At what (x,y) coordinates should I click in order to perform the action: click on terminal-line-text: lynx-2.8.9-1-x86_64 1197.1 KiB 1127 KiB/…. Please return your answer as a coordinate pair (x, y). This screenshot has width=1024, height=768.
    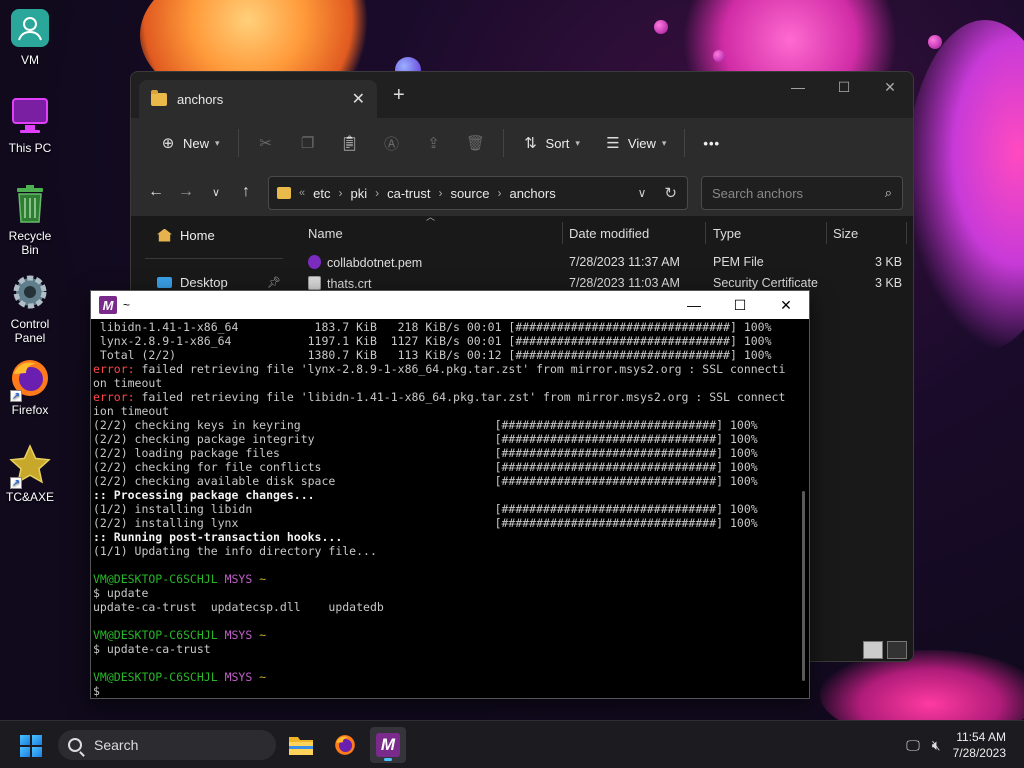
    Looking at the image, I should click on (432, 341).